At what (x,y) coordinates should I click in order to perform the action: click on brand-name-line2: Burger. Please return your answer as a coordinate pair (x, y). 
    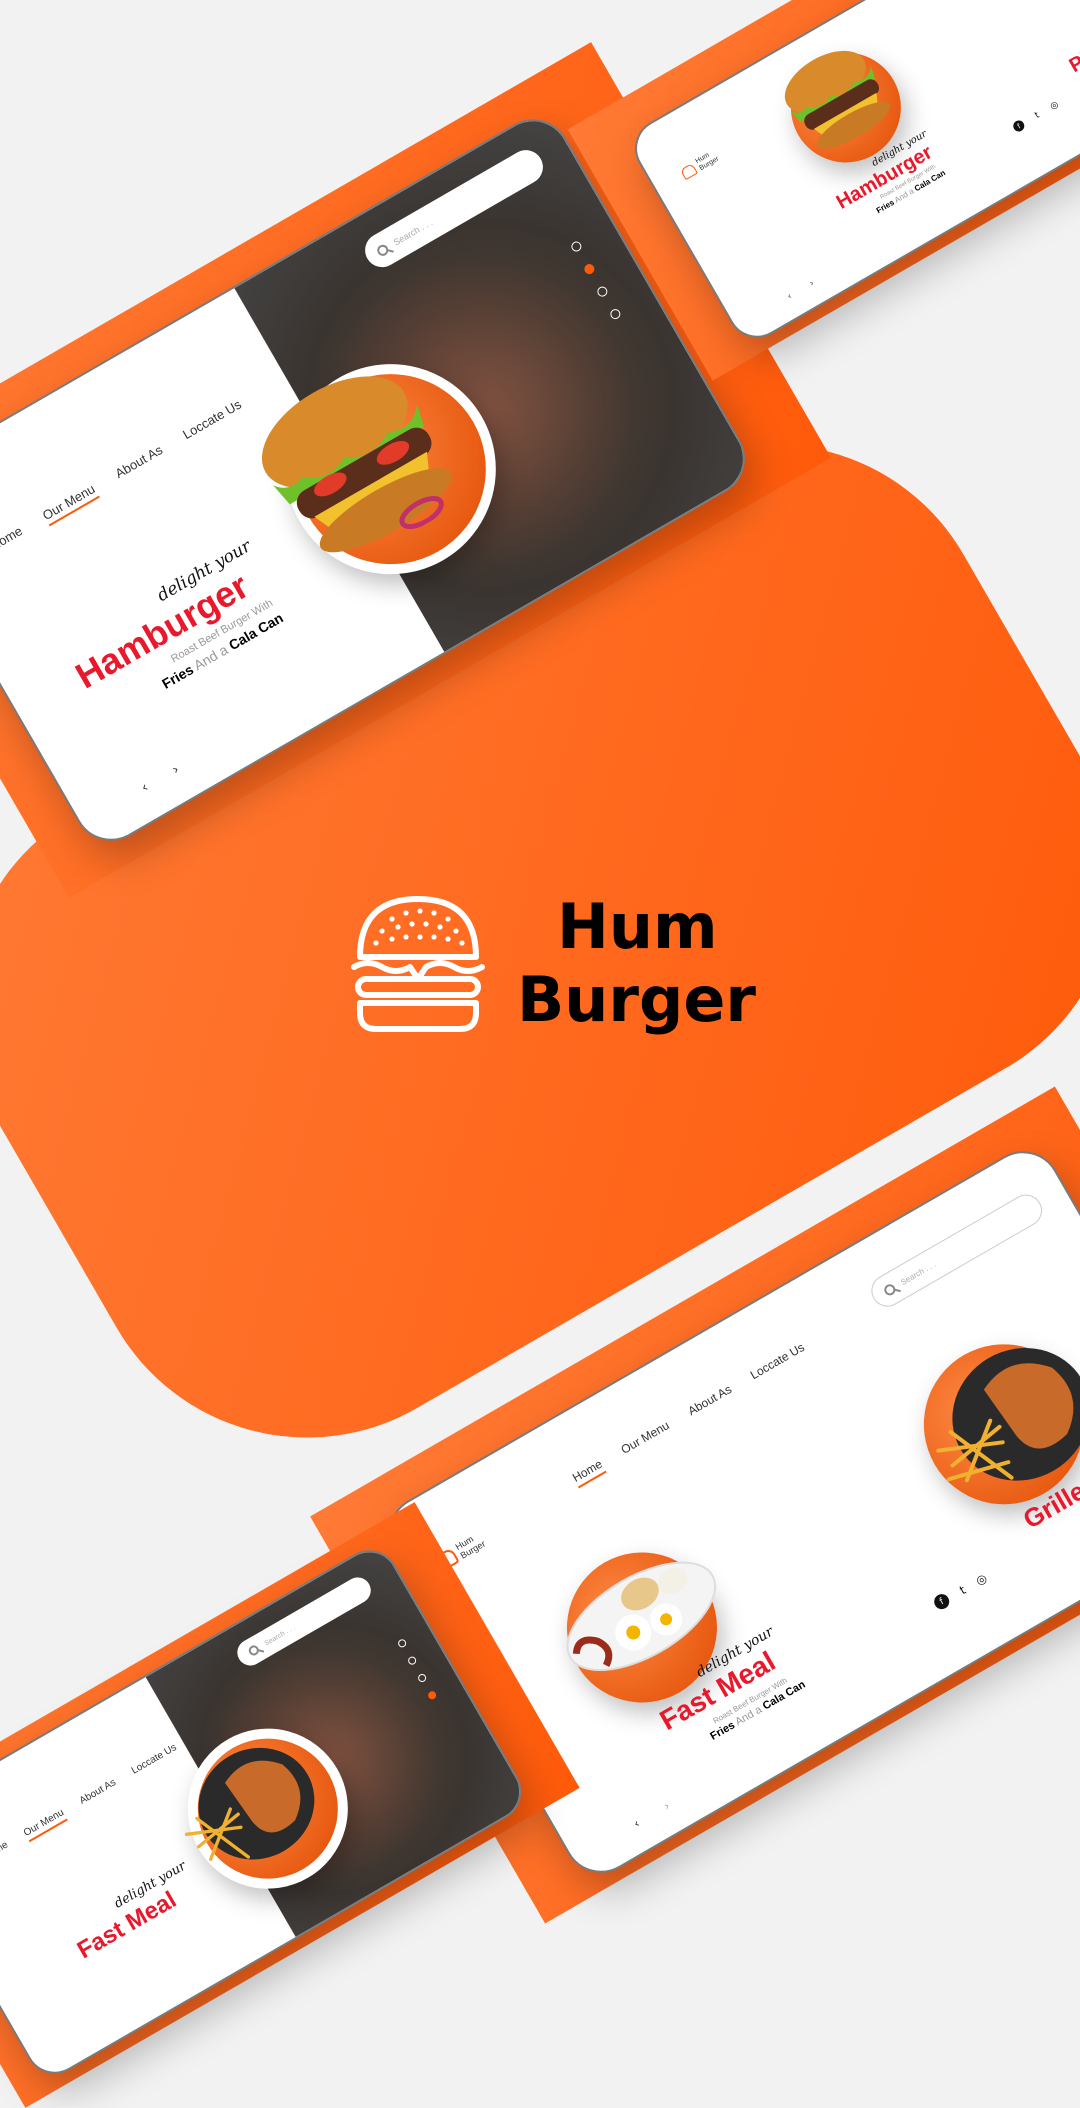
    Looking at the image, I should click on (636, 999).